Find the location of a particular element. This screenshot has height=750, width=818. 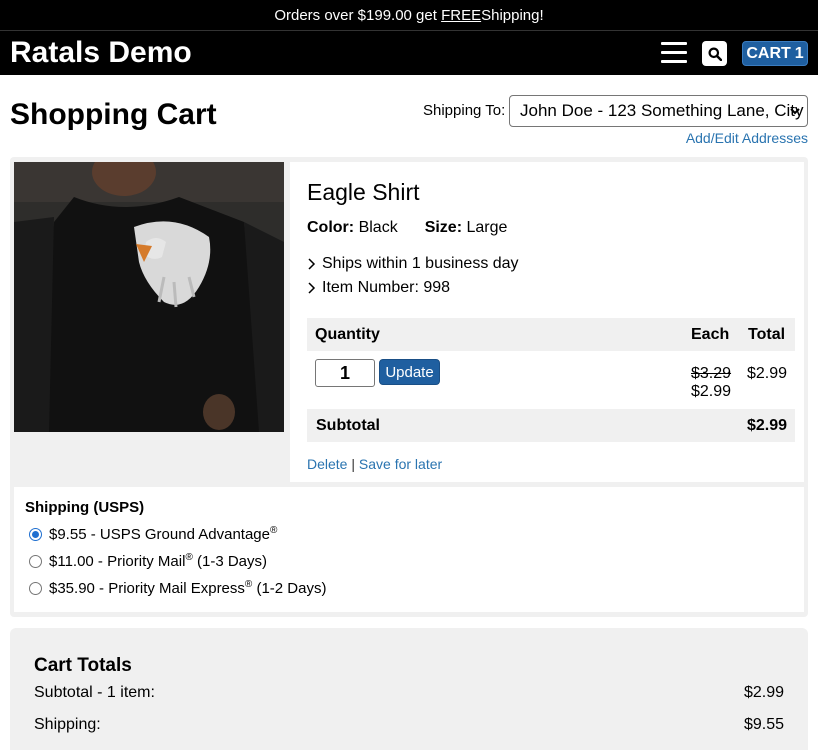

totals-shipping-label: Shipping: is located at coordinates (67, 724).